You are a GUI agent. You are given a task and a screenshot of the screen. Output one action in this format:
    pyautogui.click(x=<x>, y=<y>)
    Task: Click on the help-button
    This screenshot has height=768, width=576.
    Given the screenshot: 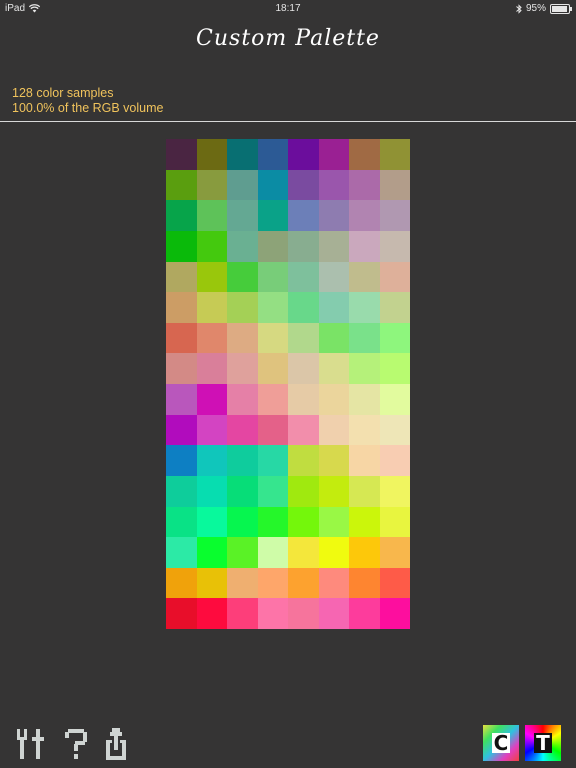 What is the action you would take?
    pyautogui.click(x=76, y=744)
    